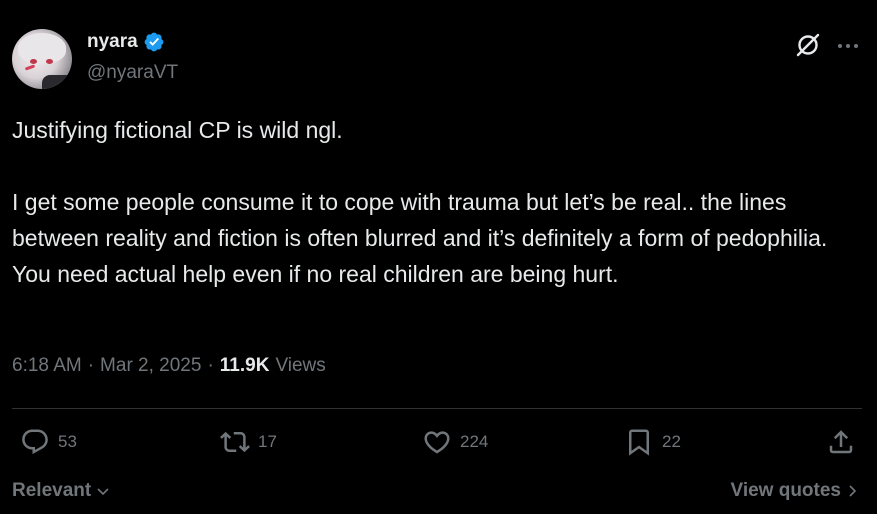 The width and height of the screenshot is (877, 514). I want to click on bookmark-button: 22, so click(652, 442).